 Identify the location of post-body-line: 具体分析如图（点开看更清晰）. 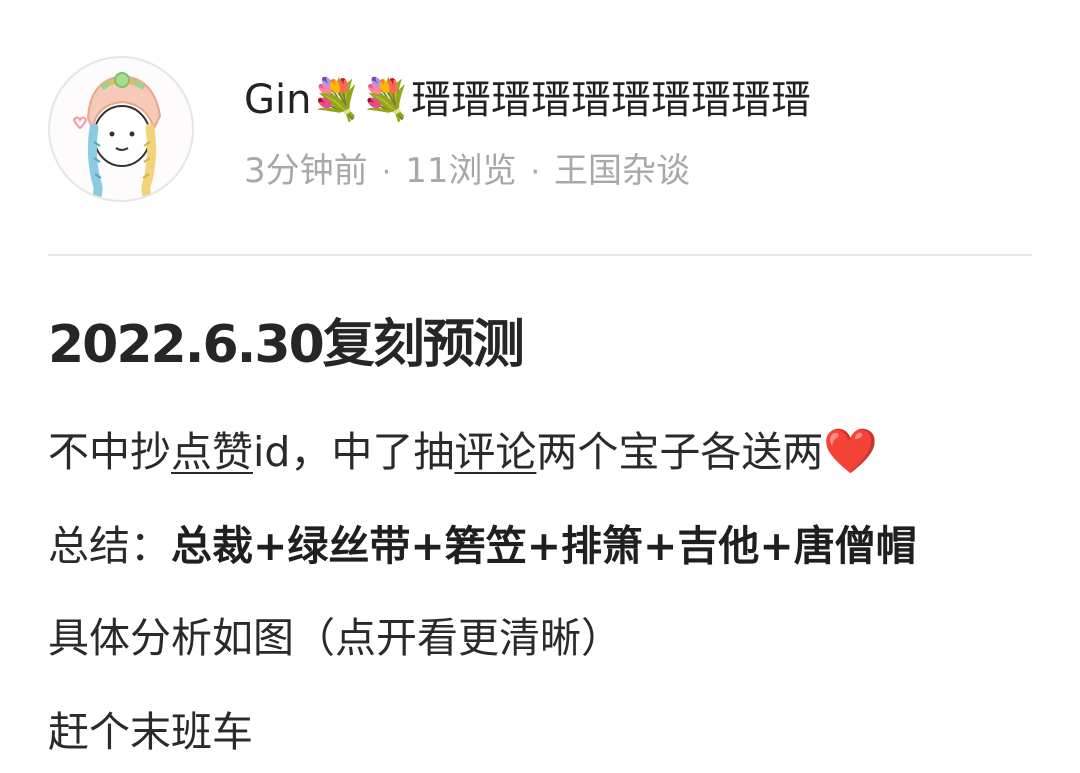
(335, 638).